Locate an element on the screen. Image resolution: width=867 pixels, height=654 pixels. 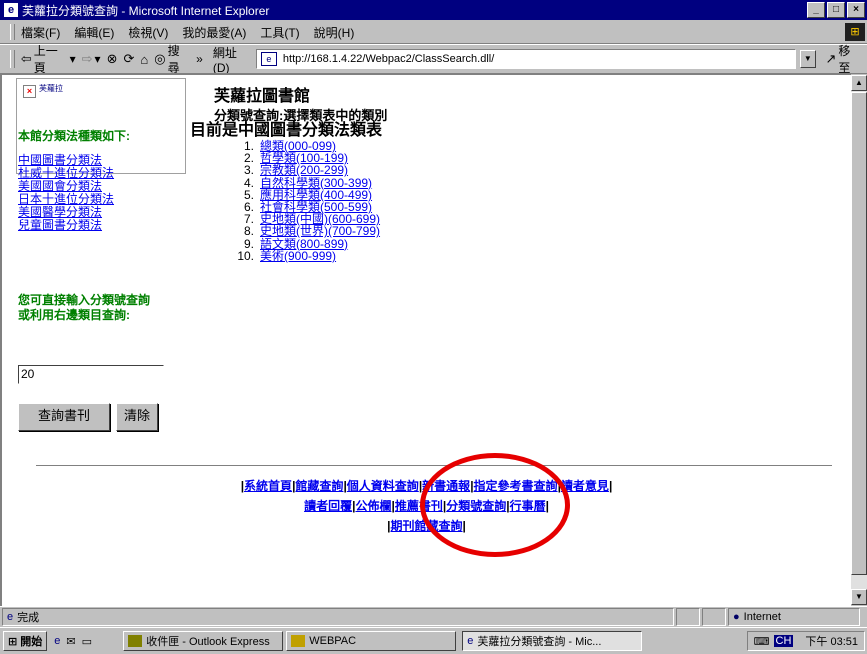
footer-link-home: 系統首頁 is located at coordinates (268, 486).